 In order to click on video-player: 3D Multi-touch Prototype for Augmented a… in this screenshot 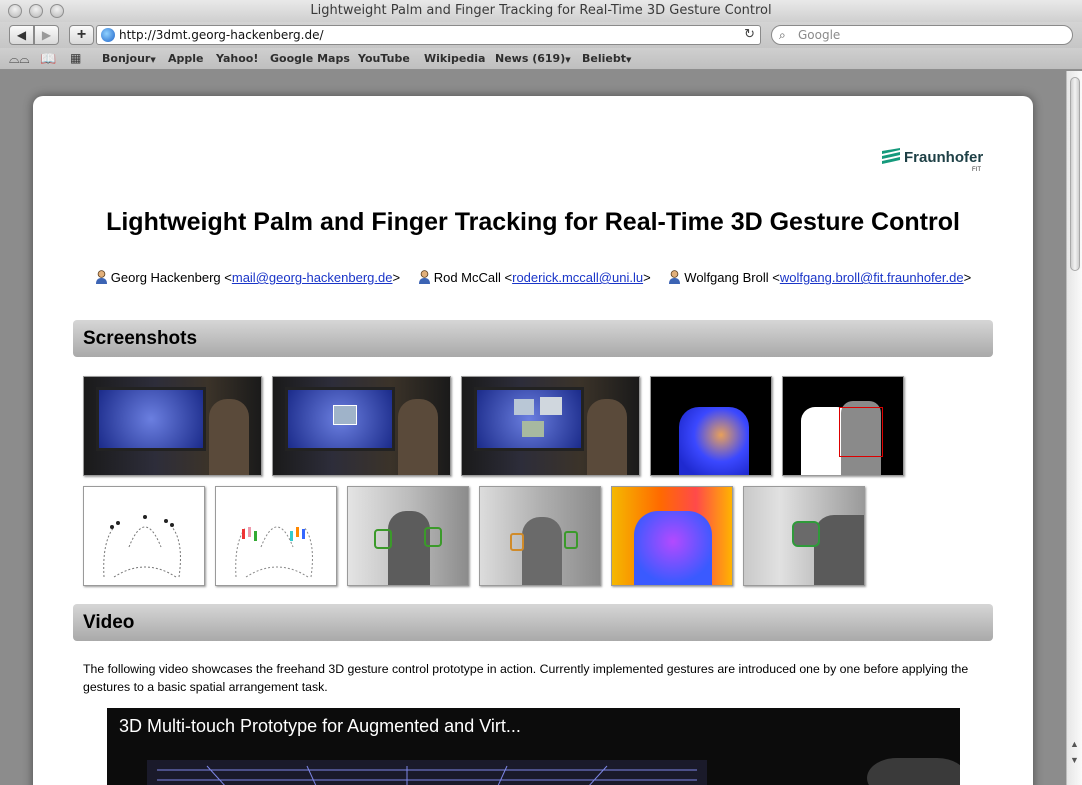, I will do `click(533, 746)`.